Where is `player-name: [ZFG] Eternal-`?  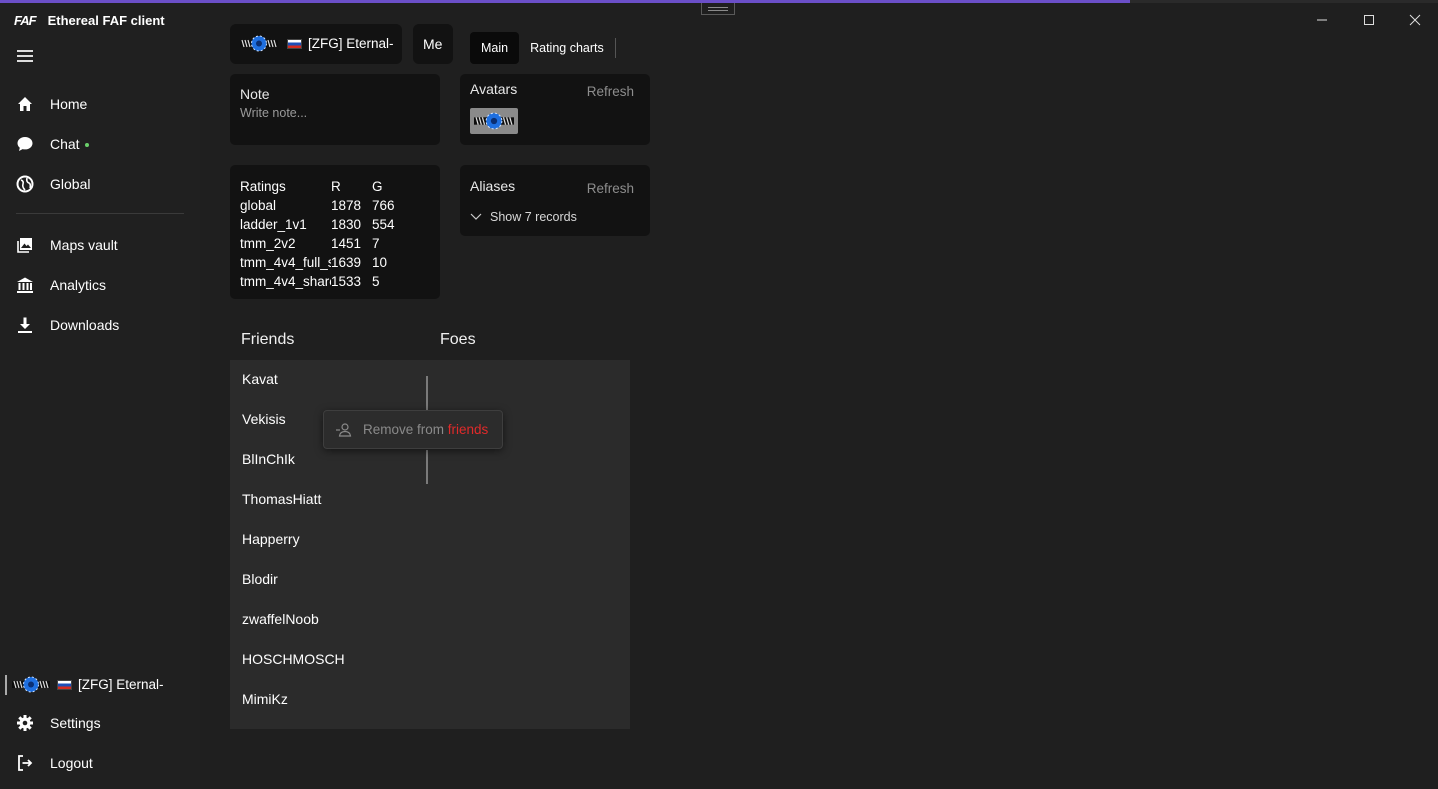 player-name: [ZFG] Eternal- is located at coordinates (351, 43).